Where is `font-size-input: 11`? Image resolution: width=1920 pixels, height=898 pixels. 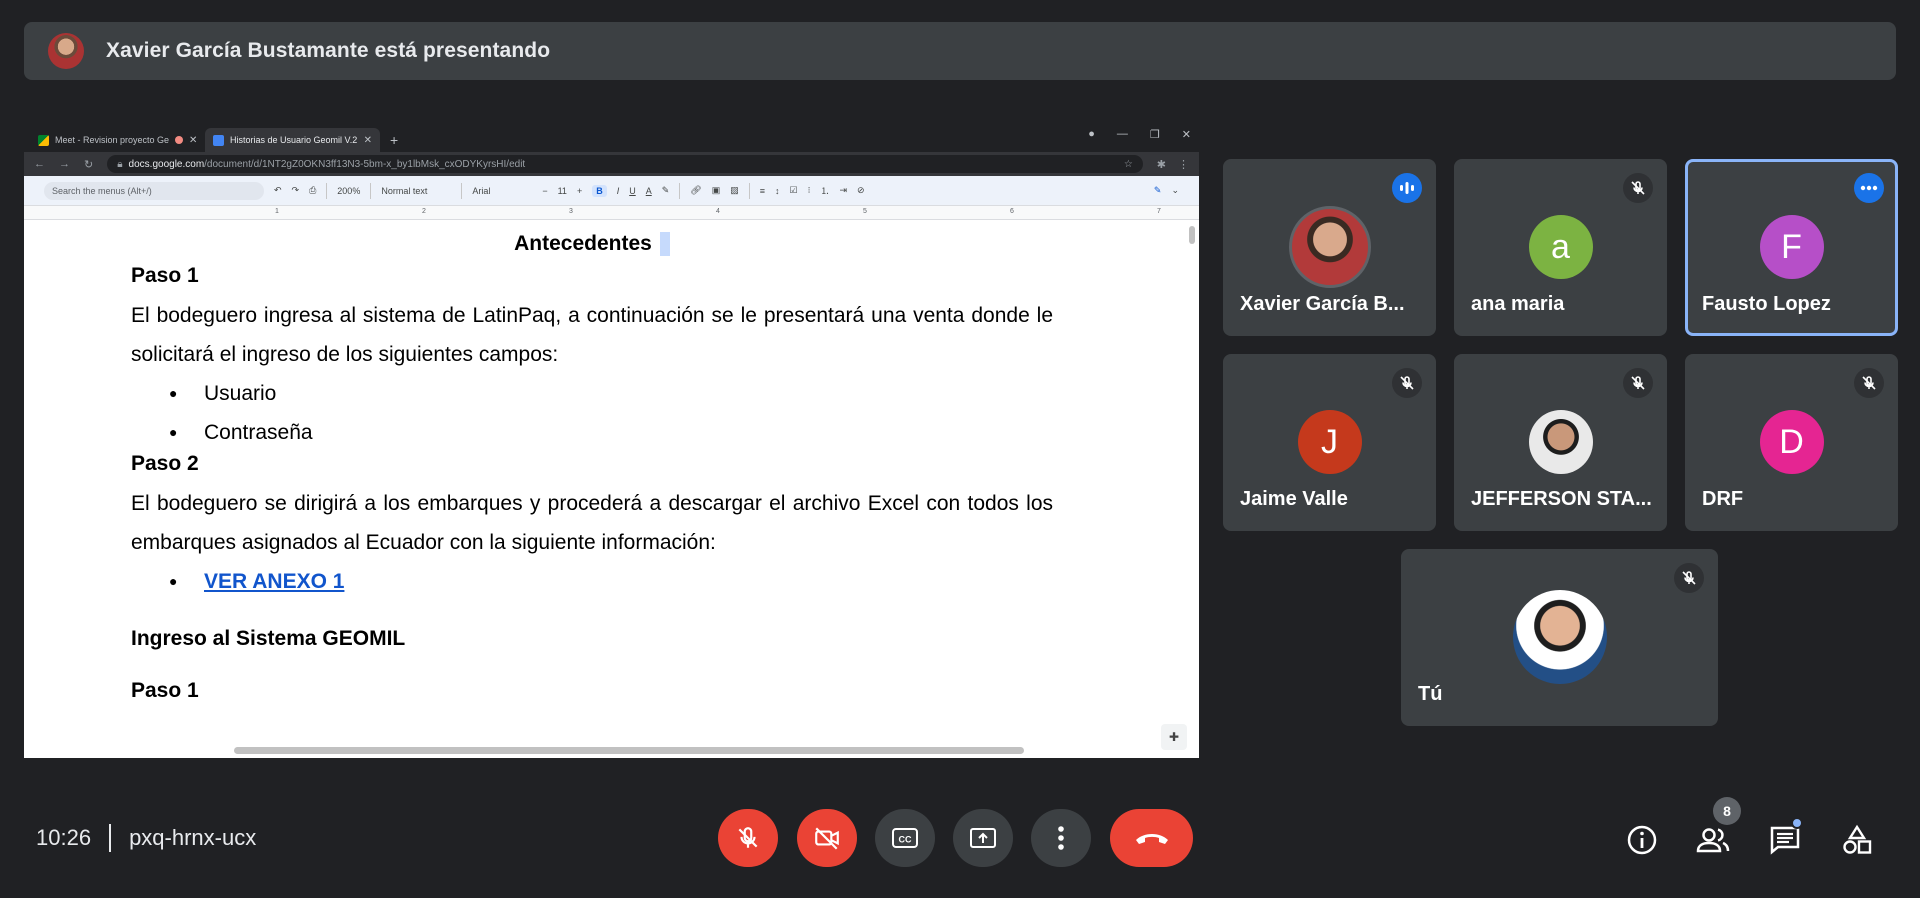
font-size-input: 11 is located at coordinates (562, 191).